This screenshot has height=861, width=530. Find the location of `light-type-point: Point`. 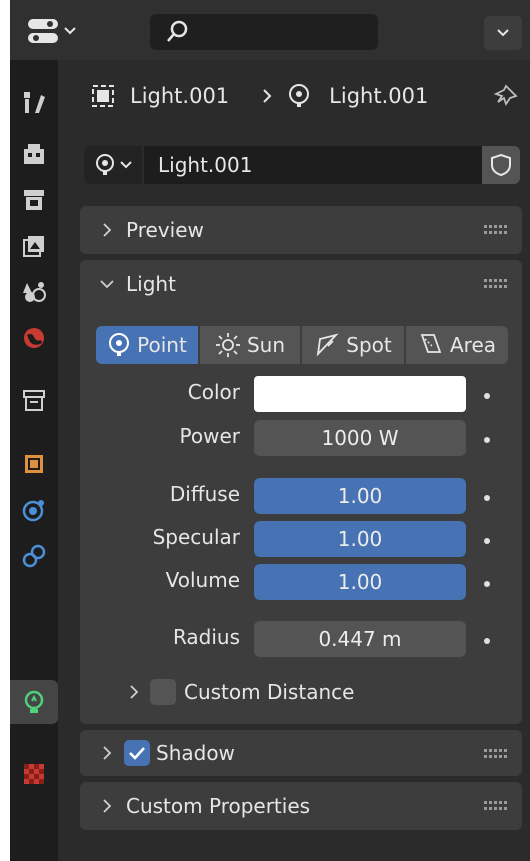

light-type-point: Point is located at coordinates (147, 345).